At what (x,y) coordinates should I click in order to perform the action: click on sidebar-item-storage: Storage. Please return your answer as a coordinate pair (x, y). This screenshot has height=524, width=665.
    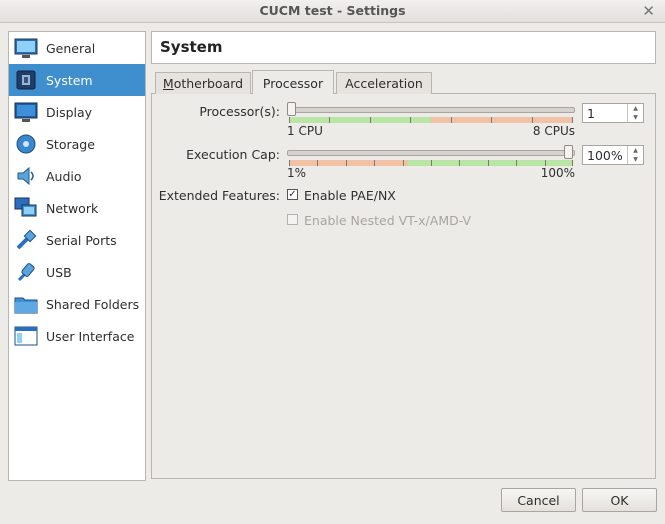
    Looking at the image, I should click on (77, 144).